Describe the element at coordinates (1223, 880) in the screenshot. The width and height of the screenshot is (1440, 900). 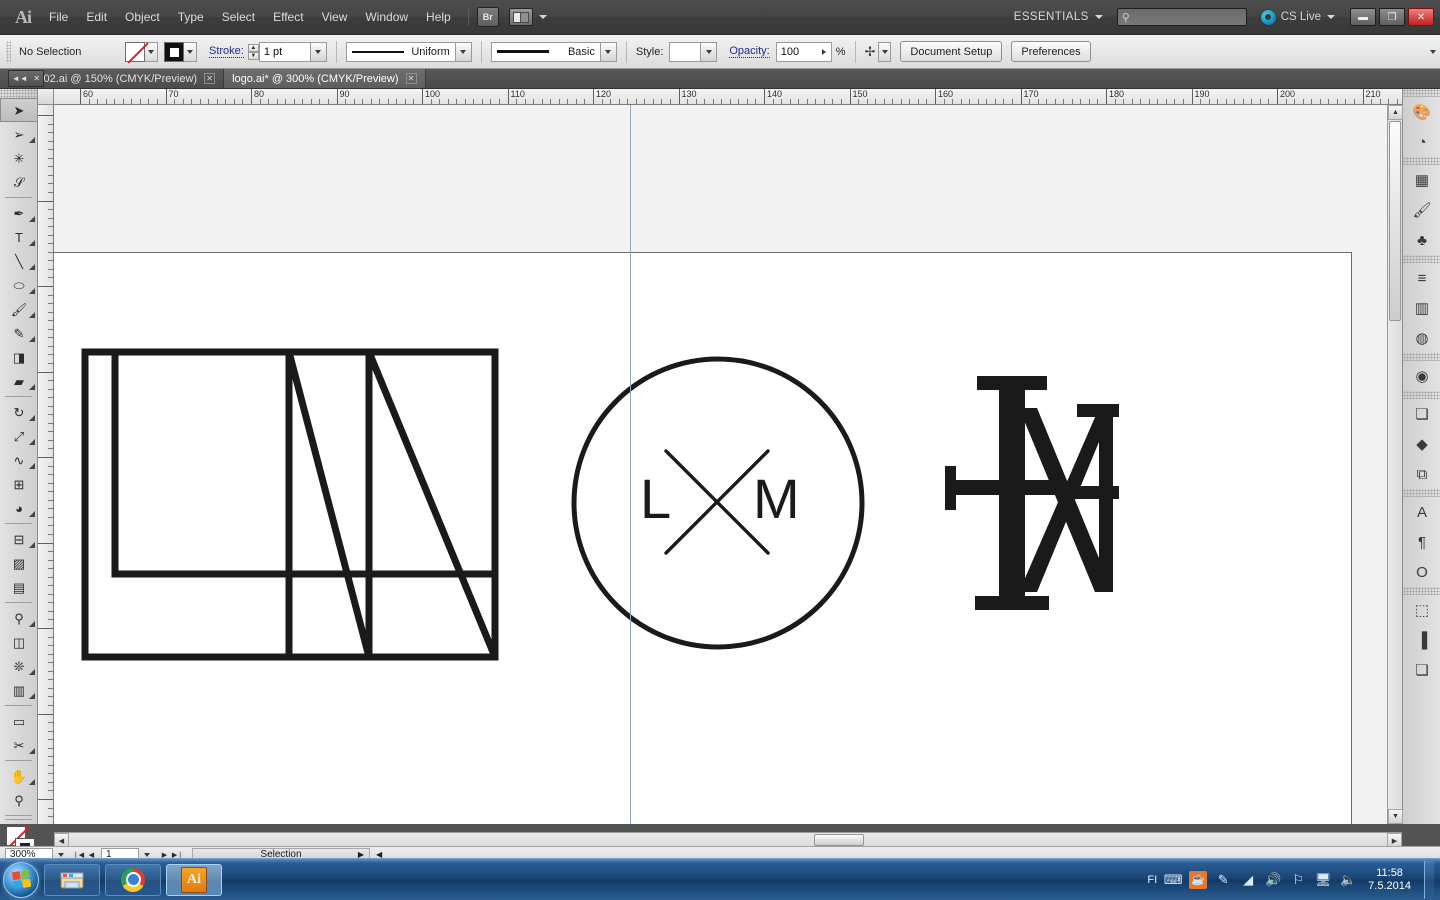
I see `acrobat-icon: ✎` at that location.